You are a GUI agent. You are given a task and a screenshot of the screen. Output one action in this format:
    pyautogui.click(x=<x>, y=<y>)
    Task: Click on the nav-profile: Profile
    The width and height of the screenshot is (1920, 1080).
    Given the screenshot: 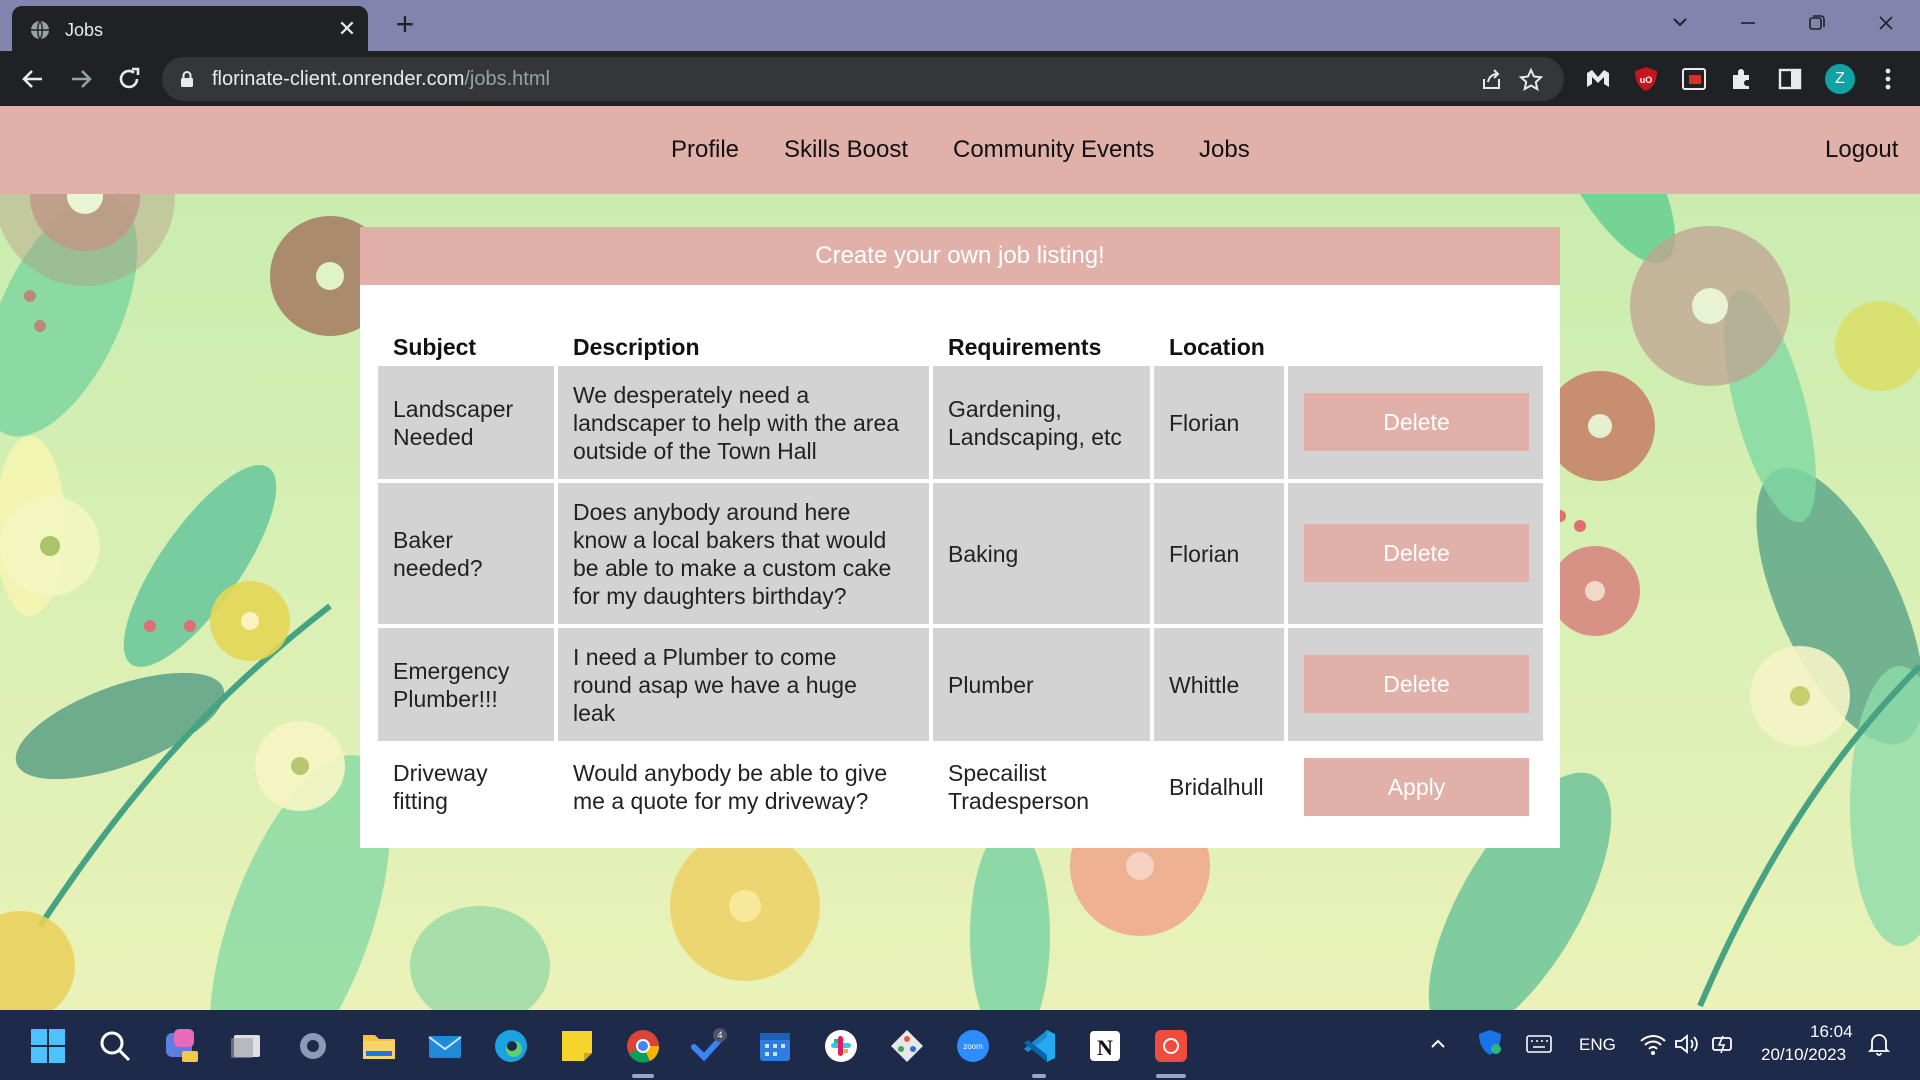 What is the action you would take?
    pyautogui.click(x=705, y=150)
    